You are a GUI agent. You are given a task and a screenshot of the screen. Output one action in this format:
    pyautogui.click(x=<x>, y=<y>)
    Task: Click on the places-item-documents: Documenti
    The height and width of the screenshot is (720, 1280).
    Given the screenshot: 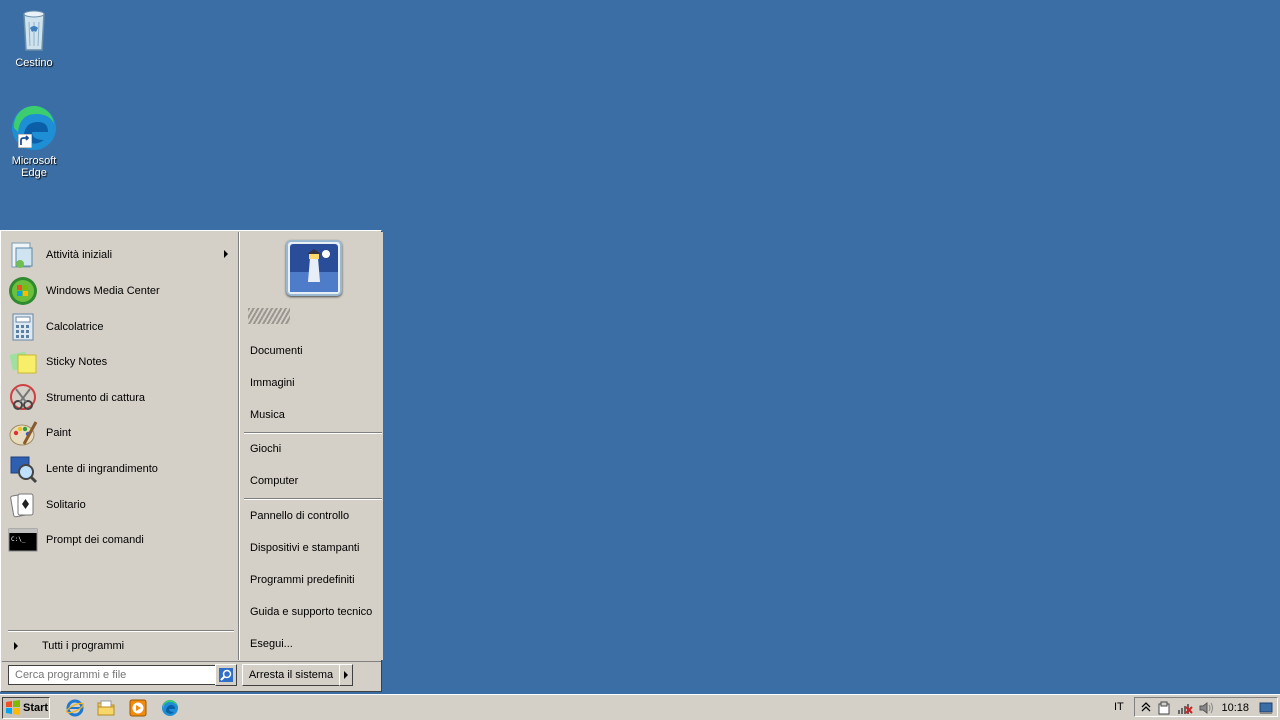 What is the action you would take?
    pyautogui.click(x=276, y=351)
    